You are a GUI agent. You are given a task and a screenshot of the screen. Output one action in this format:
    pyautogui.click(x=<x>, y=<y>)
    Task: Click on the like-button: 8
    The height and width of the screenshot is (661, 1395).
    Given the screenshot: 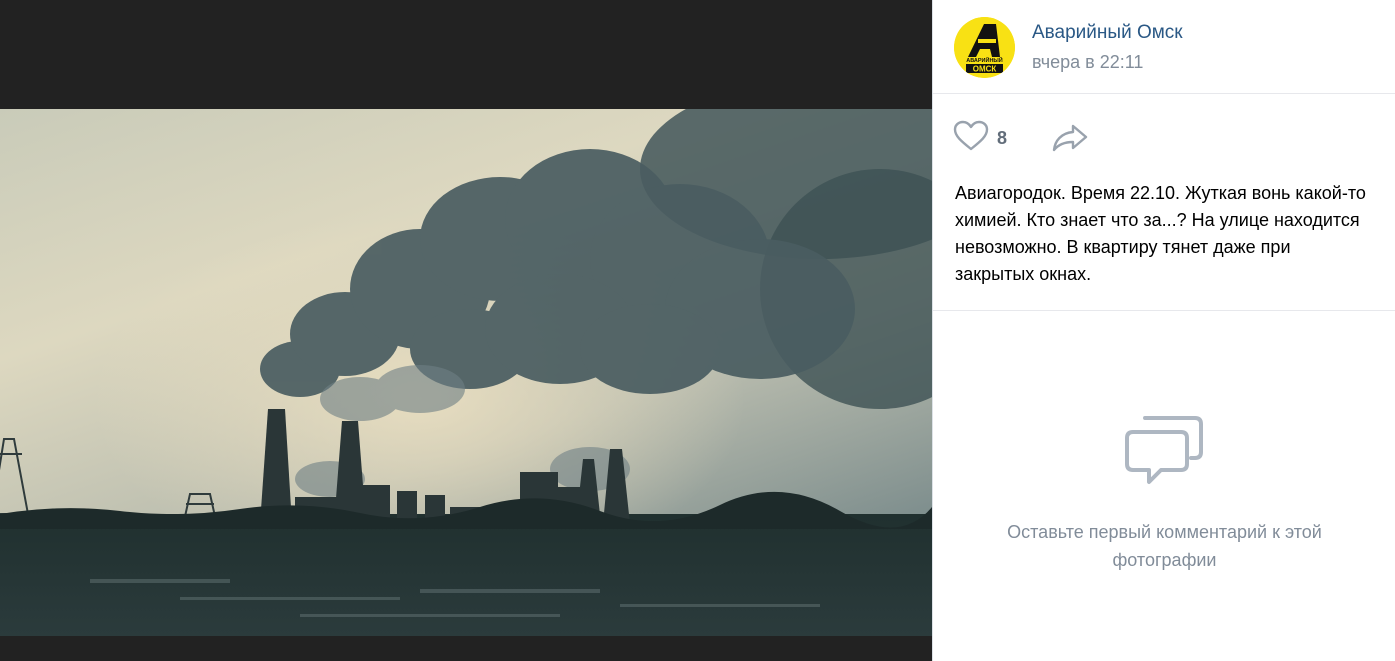 What is the action you would take?
    pyautogui.click(x=980, y=138)
    